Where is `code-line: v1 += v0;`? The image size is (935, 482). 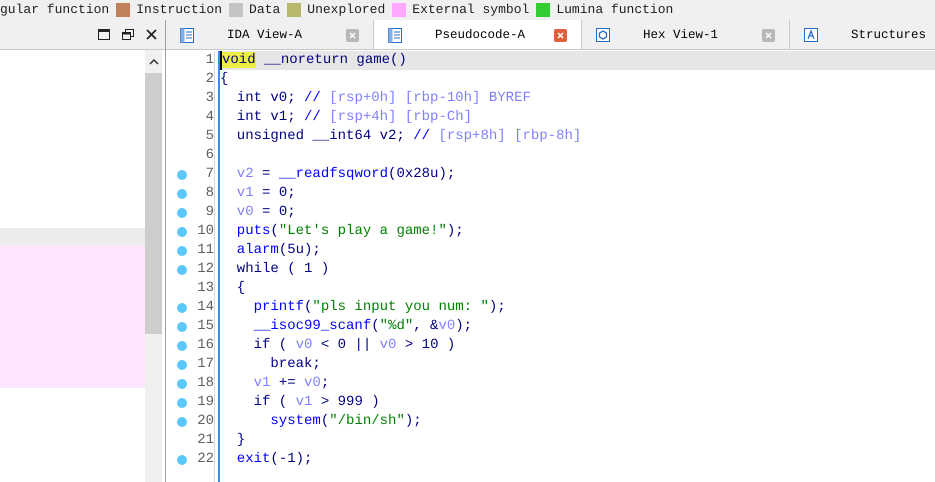 code-line: v1 += v0; is located at coordinates (291, 383).